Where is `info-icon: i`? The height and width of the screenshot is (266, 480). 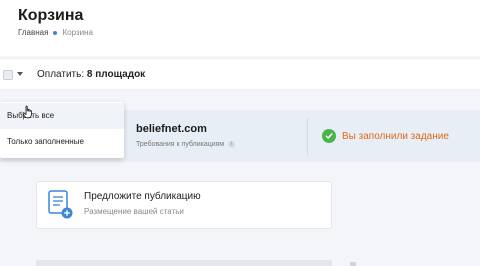 info-icon: i is located at coordinates (232, 144).